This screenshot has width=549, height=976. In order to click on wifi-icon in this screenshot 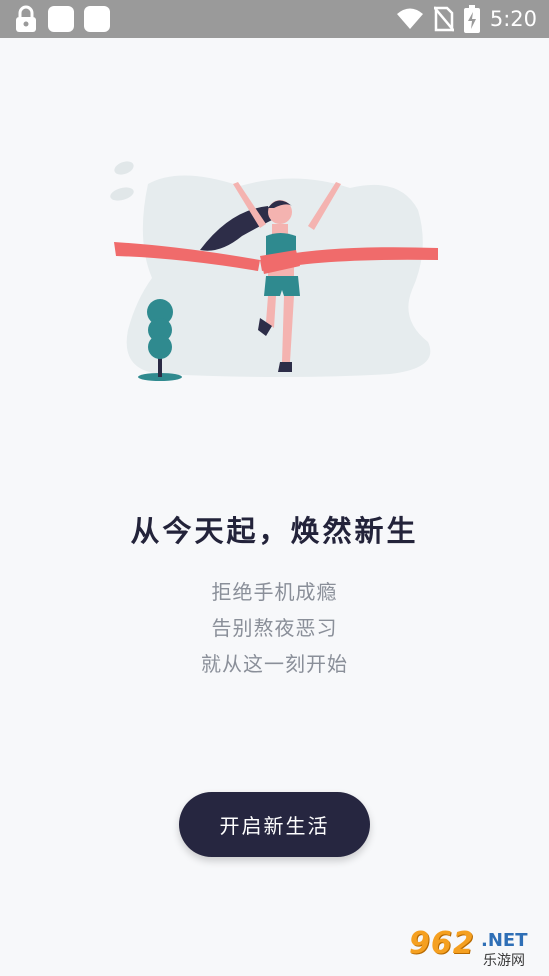, I will do `click(409, 18)`.